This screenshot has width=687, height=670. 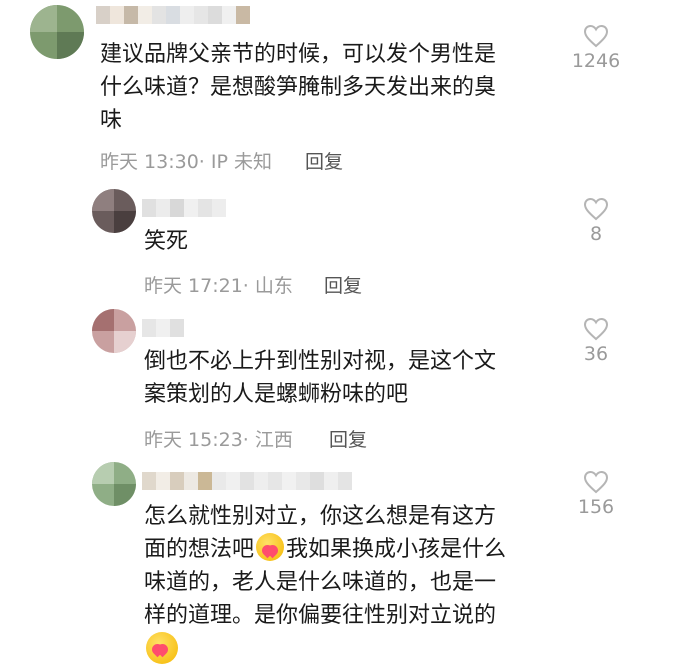 I want to click on like-count: 1246, so click(x=596, y=61).